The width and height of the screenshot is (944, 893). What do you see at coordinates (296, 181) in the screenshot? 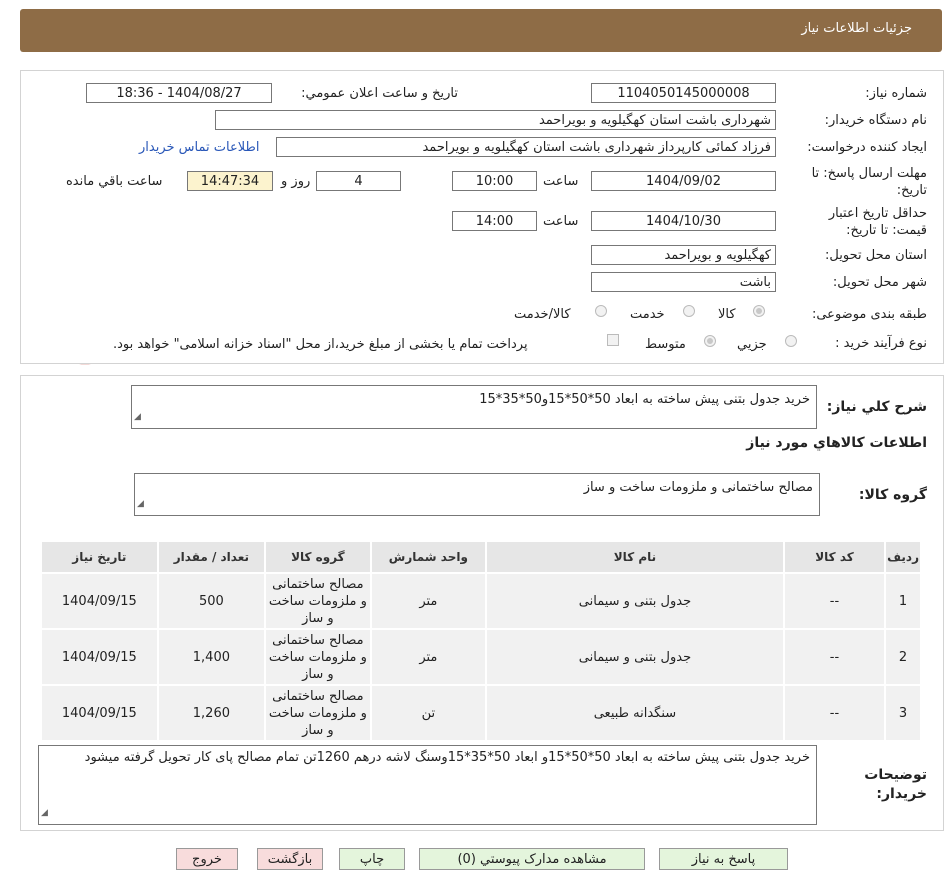
I see `days-label: روز و` at bounding box center [296, 181].